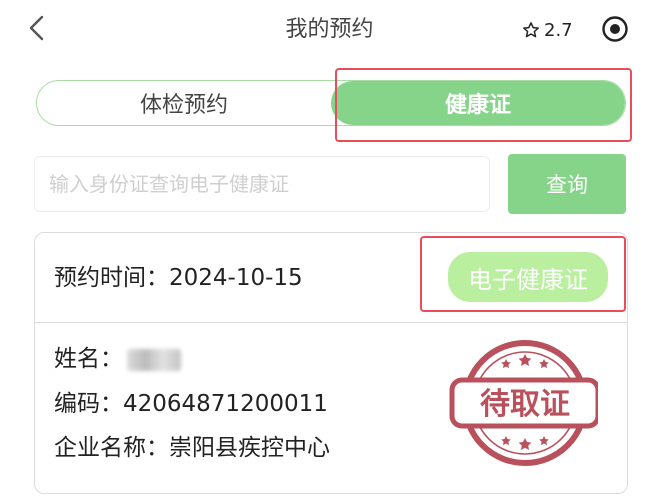 This screenshot has width=659, height=500. What do you see at coordinates (154, 359) in the screenshot?
I see `name-value-redacted` at bounding box center [154, 359].